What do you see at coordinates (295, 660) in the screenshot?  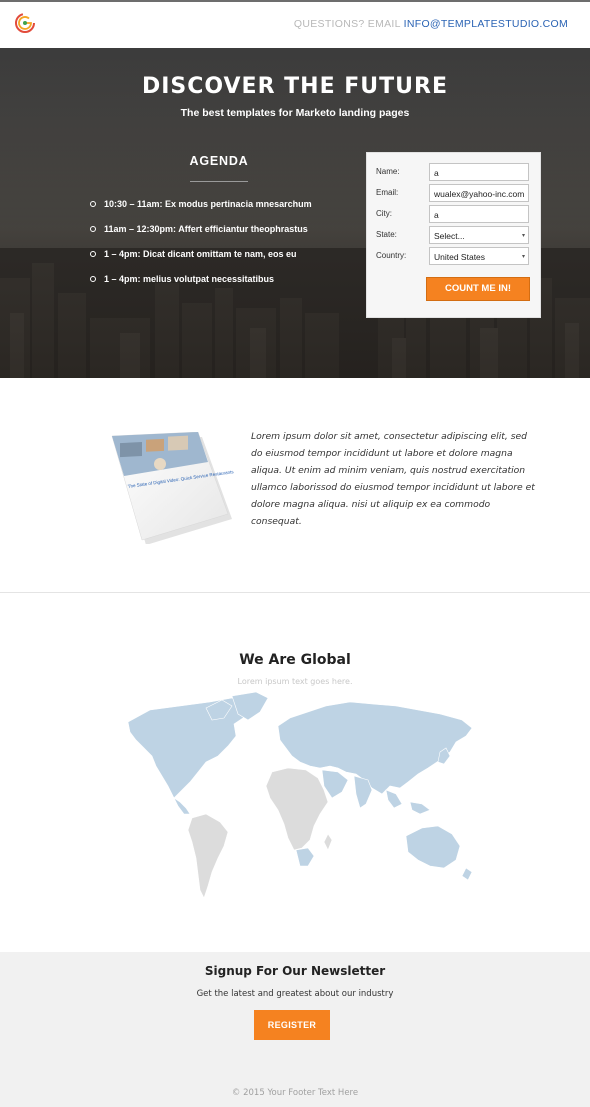 I see `global-title: We Are Global` at bounding box center [295, 660].